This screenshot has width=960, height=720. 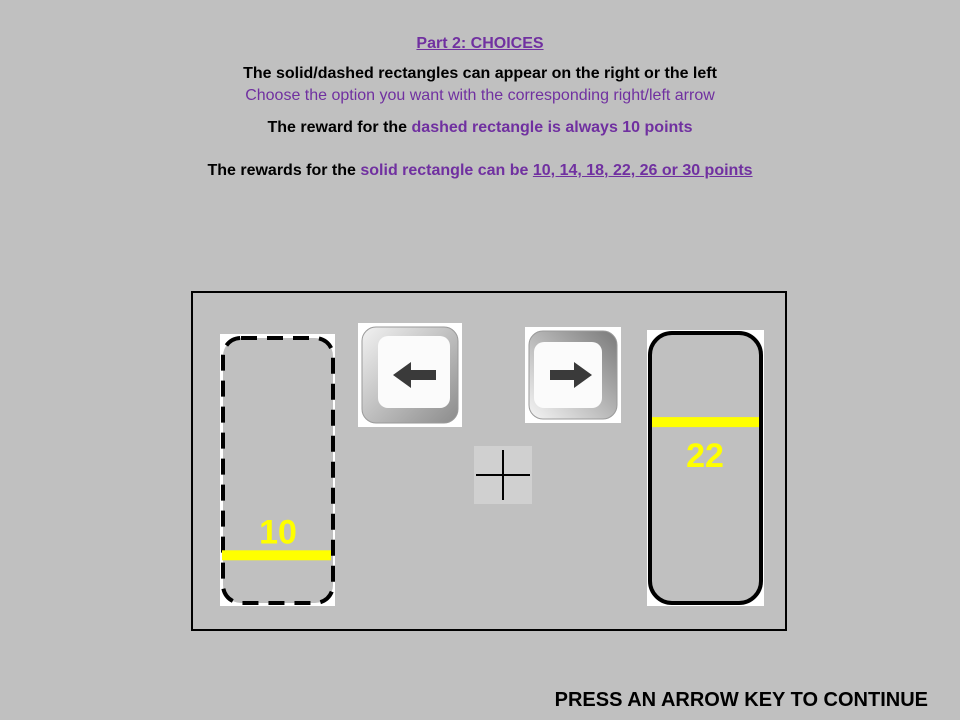 What do you see at coordinates (410, 375) in the screenshot?
I see `left-arrow-key` at bounding box center [410, 375].